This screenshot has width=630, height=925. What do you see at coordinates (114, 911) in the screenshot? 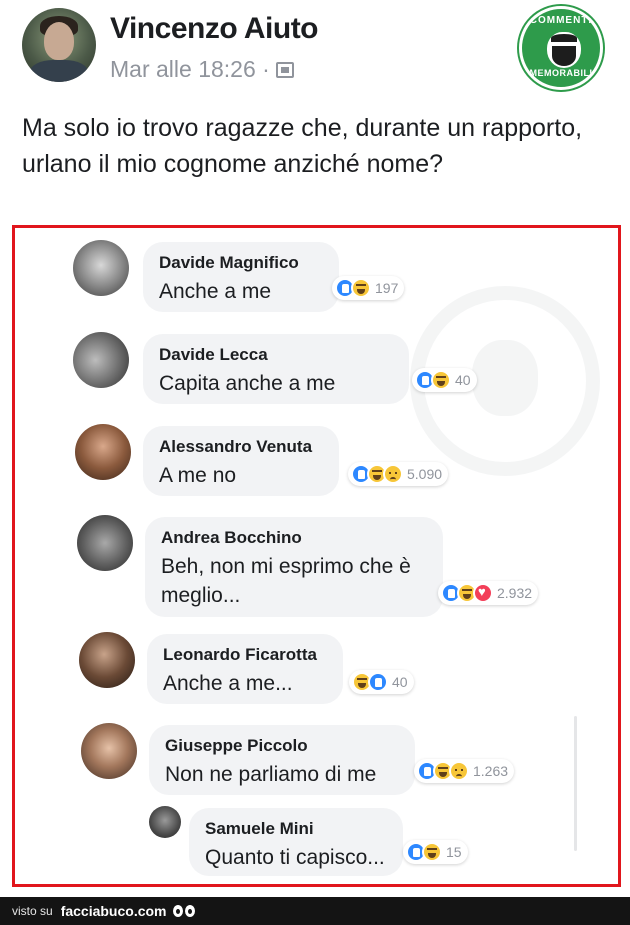
I see `footer-brand: facciabuco.com` at bounding box center [114, 911].